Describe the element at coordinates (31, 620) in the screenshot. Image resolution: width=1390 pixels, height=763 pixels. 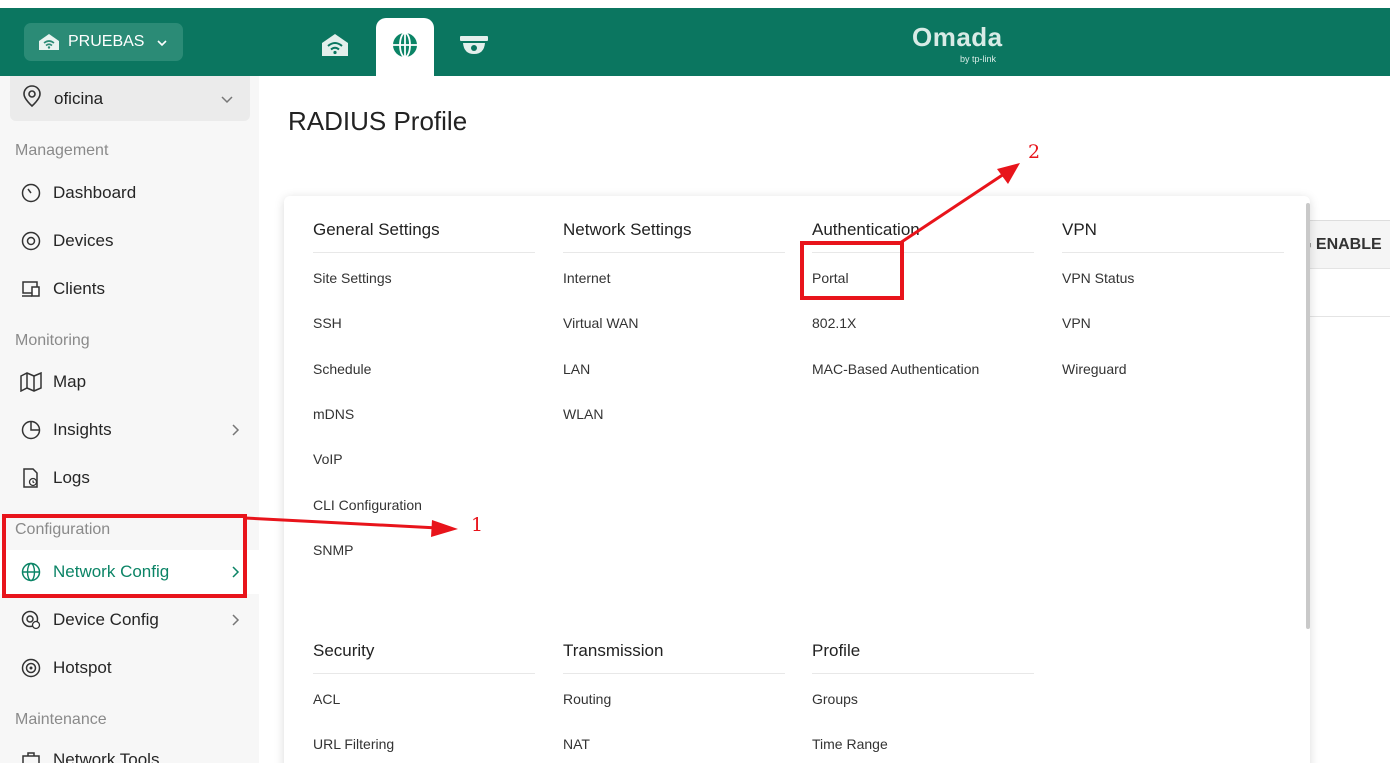
I see `device-config-icon` at that location.